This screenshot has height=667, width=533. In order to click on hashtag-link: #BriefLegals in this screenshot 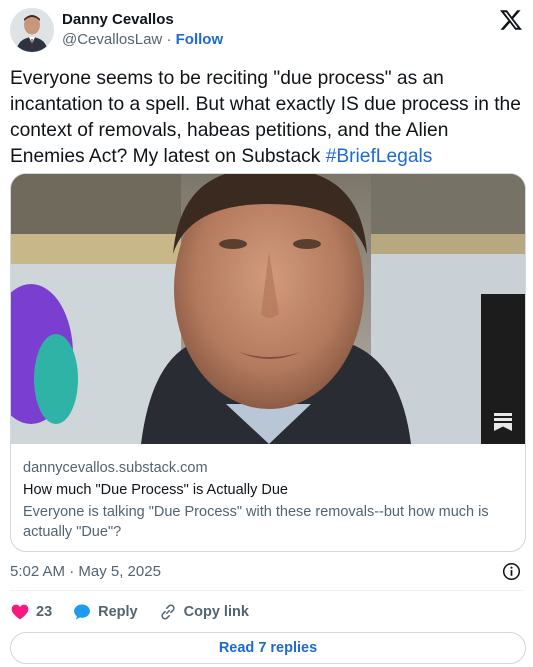, I will do `click(379, 156)`.